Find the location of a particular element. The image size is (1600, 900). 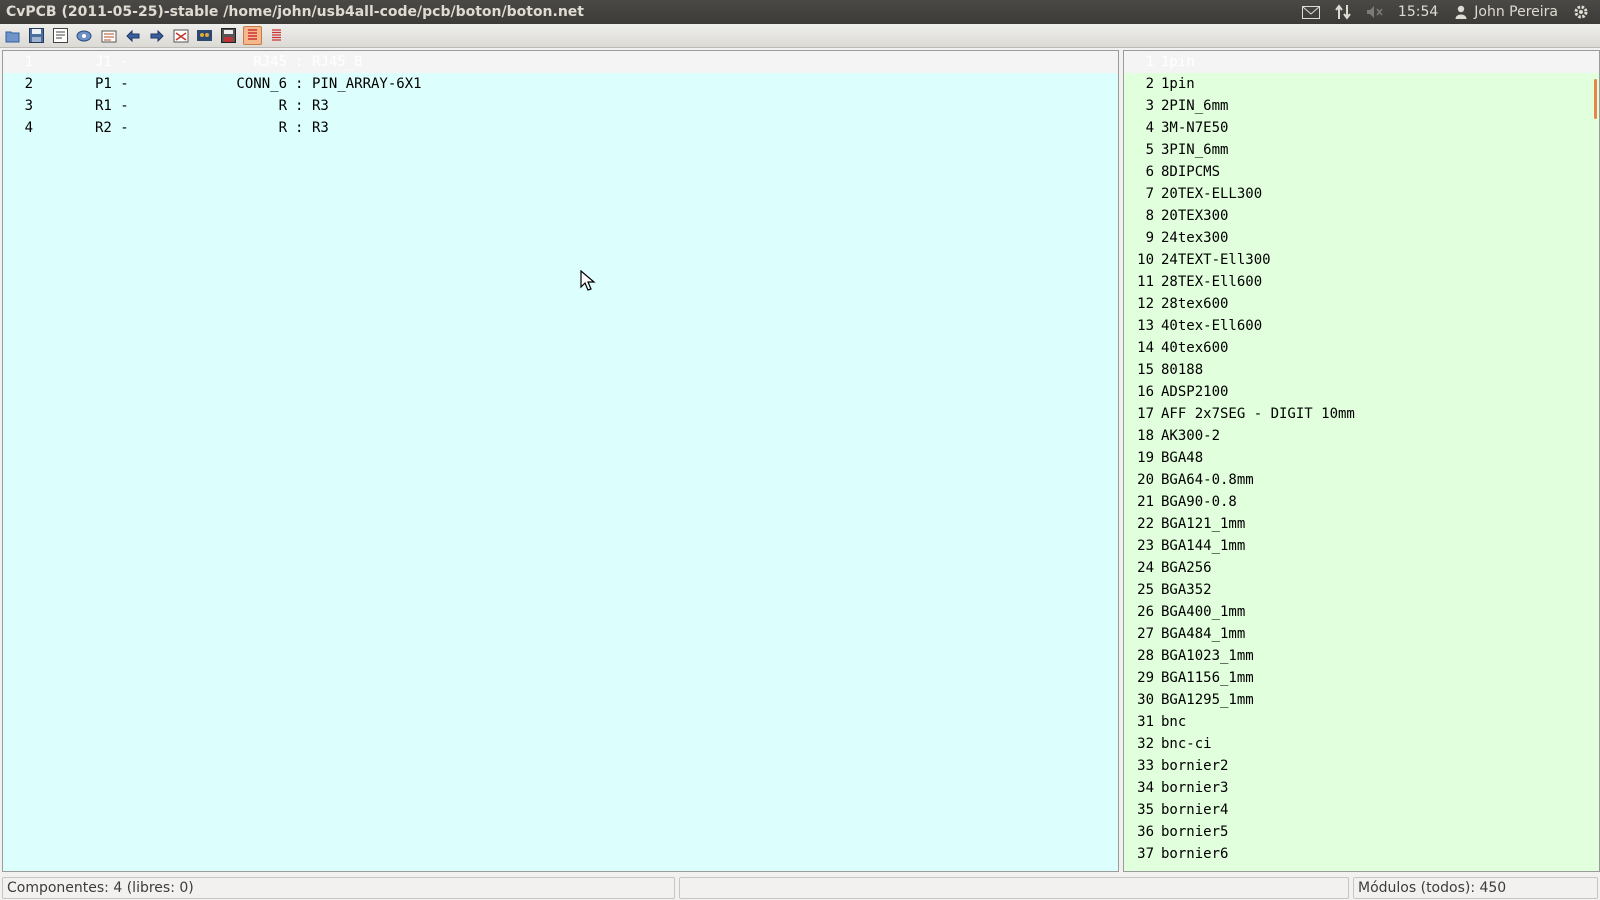

module-row: 20 BGA64-0.8mm is located at coordinates (1361, 480).